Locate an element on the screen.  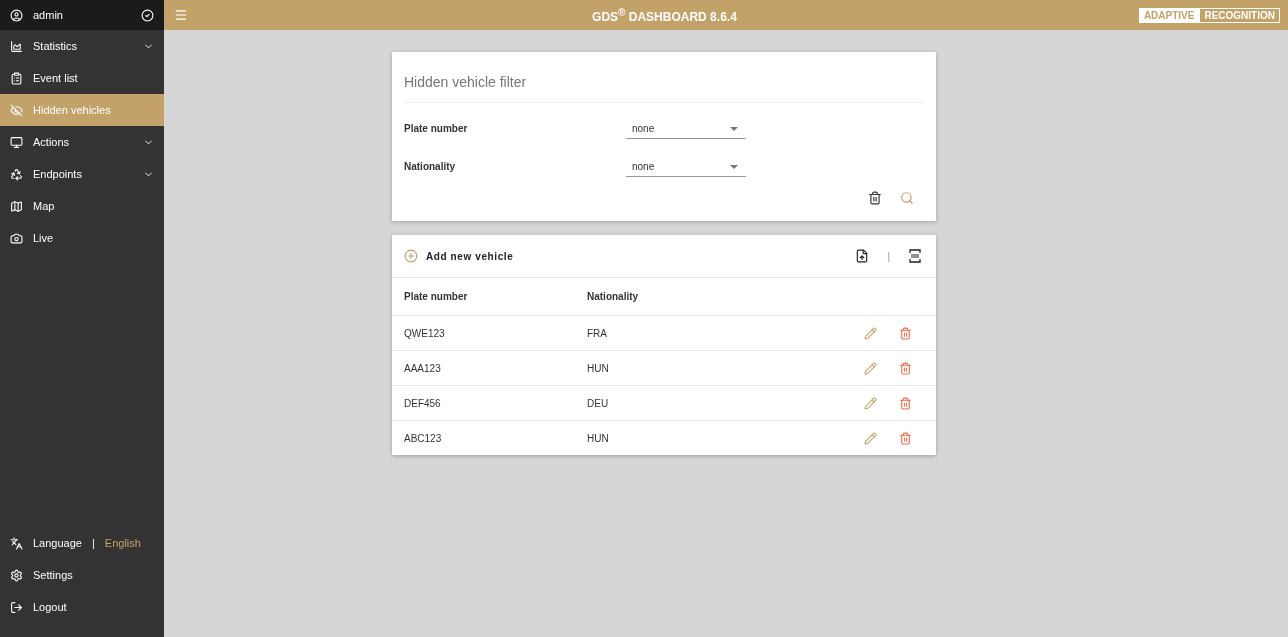
add-vehicle-button: Add new vehicle is located at coordinates (459, 256).